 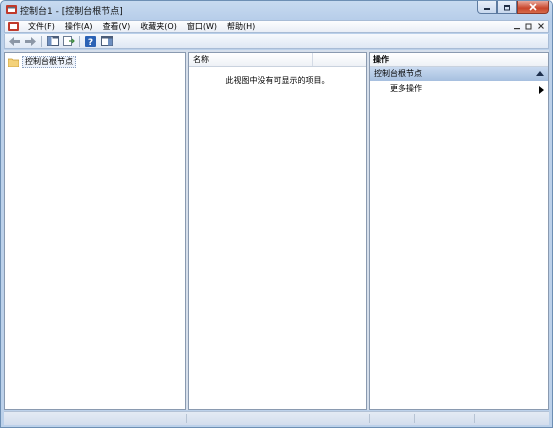 I want to click on submenu-arrow-icon, so click(x=541, y=90).